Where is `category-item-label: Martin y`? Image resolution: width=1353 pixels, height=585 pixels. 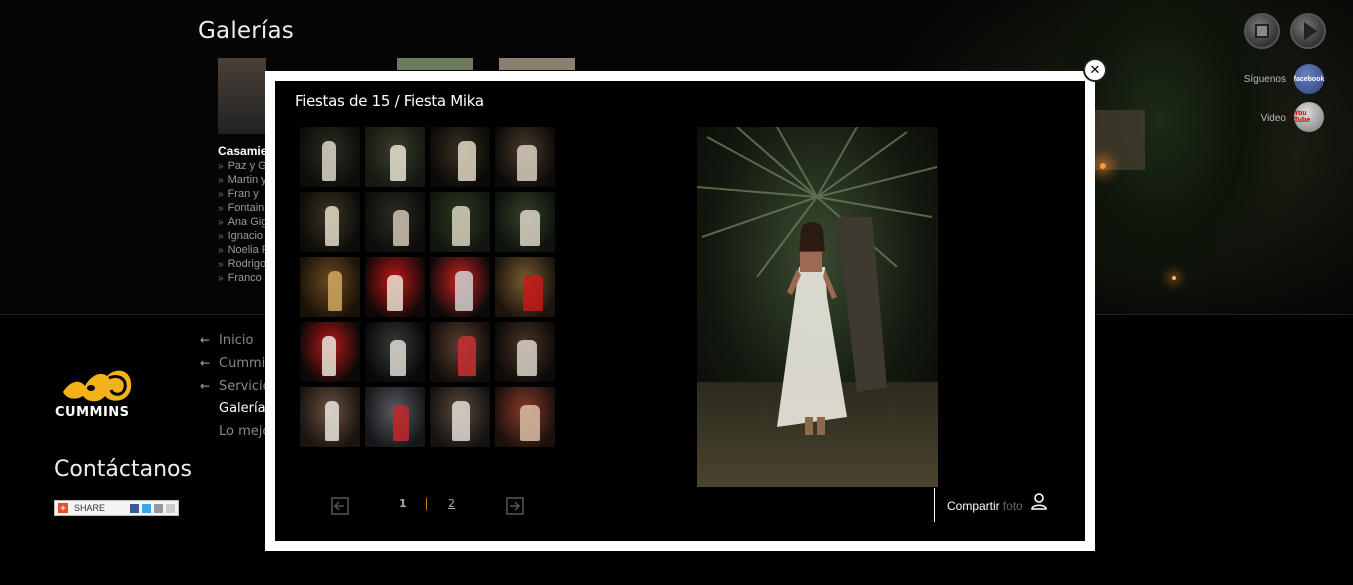
category-item-label: Martin y is located at coordinates (247, 180).